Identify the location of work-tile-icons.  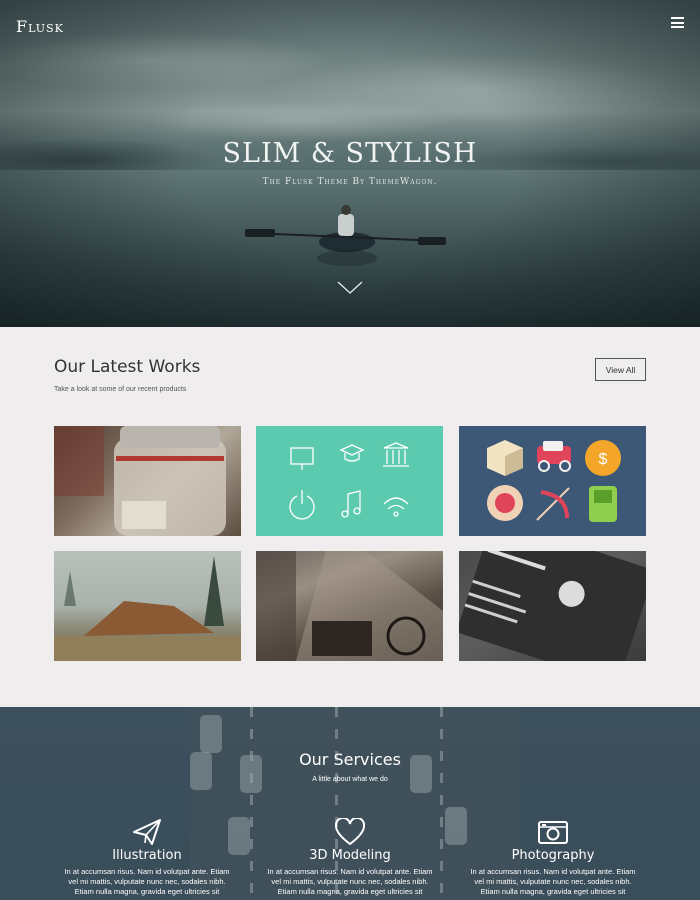
(349, 481).